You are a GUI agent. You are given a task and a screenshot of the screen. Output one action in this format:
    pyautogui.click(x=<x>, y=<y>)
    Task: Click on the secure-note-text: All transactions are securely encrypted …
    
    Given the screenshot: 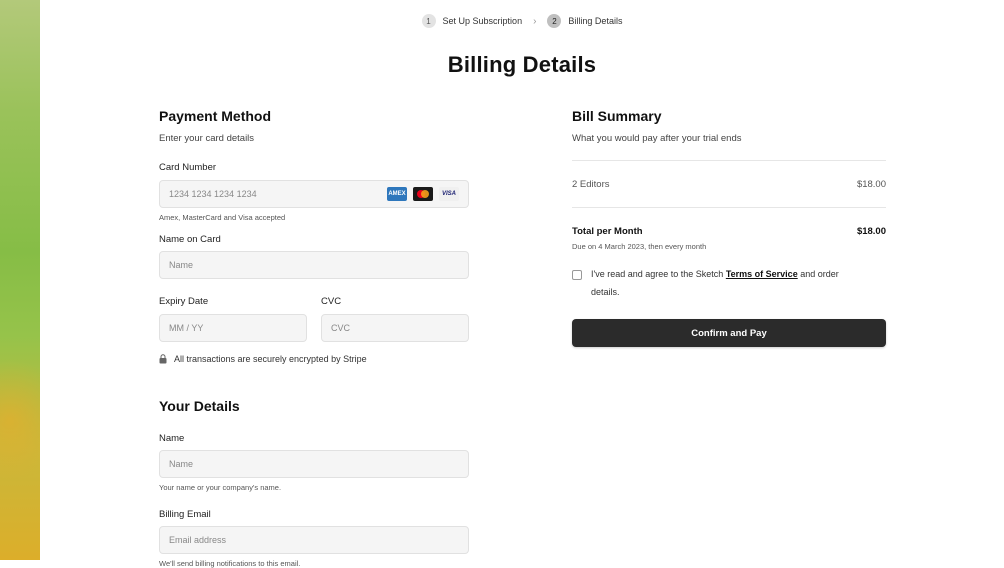 What is the action you would take?
    pyautogui.click(x=270, y=359)
    